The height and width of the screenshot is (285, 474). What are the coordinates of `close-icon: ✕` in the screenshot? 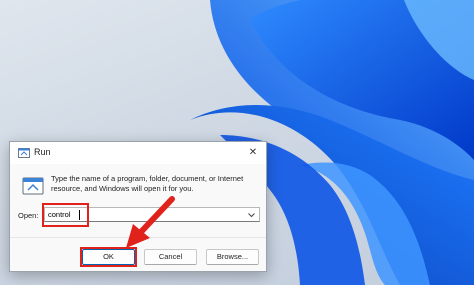 It's located at (253, 152).